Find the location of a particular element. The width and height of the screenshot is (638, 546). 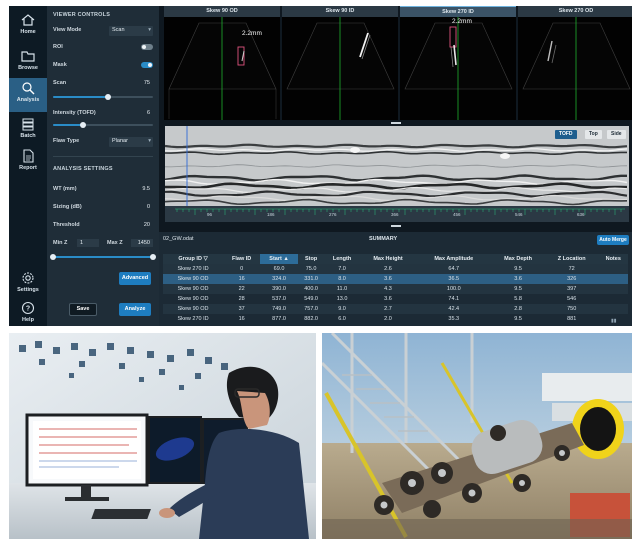

z-range-slider is located at coordinates (103, 257).